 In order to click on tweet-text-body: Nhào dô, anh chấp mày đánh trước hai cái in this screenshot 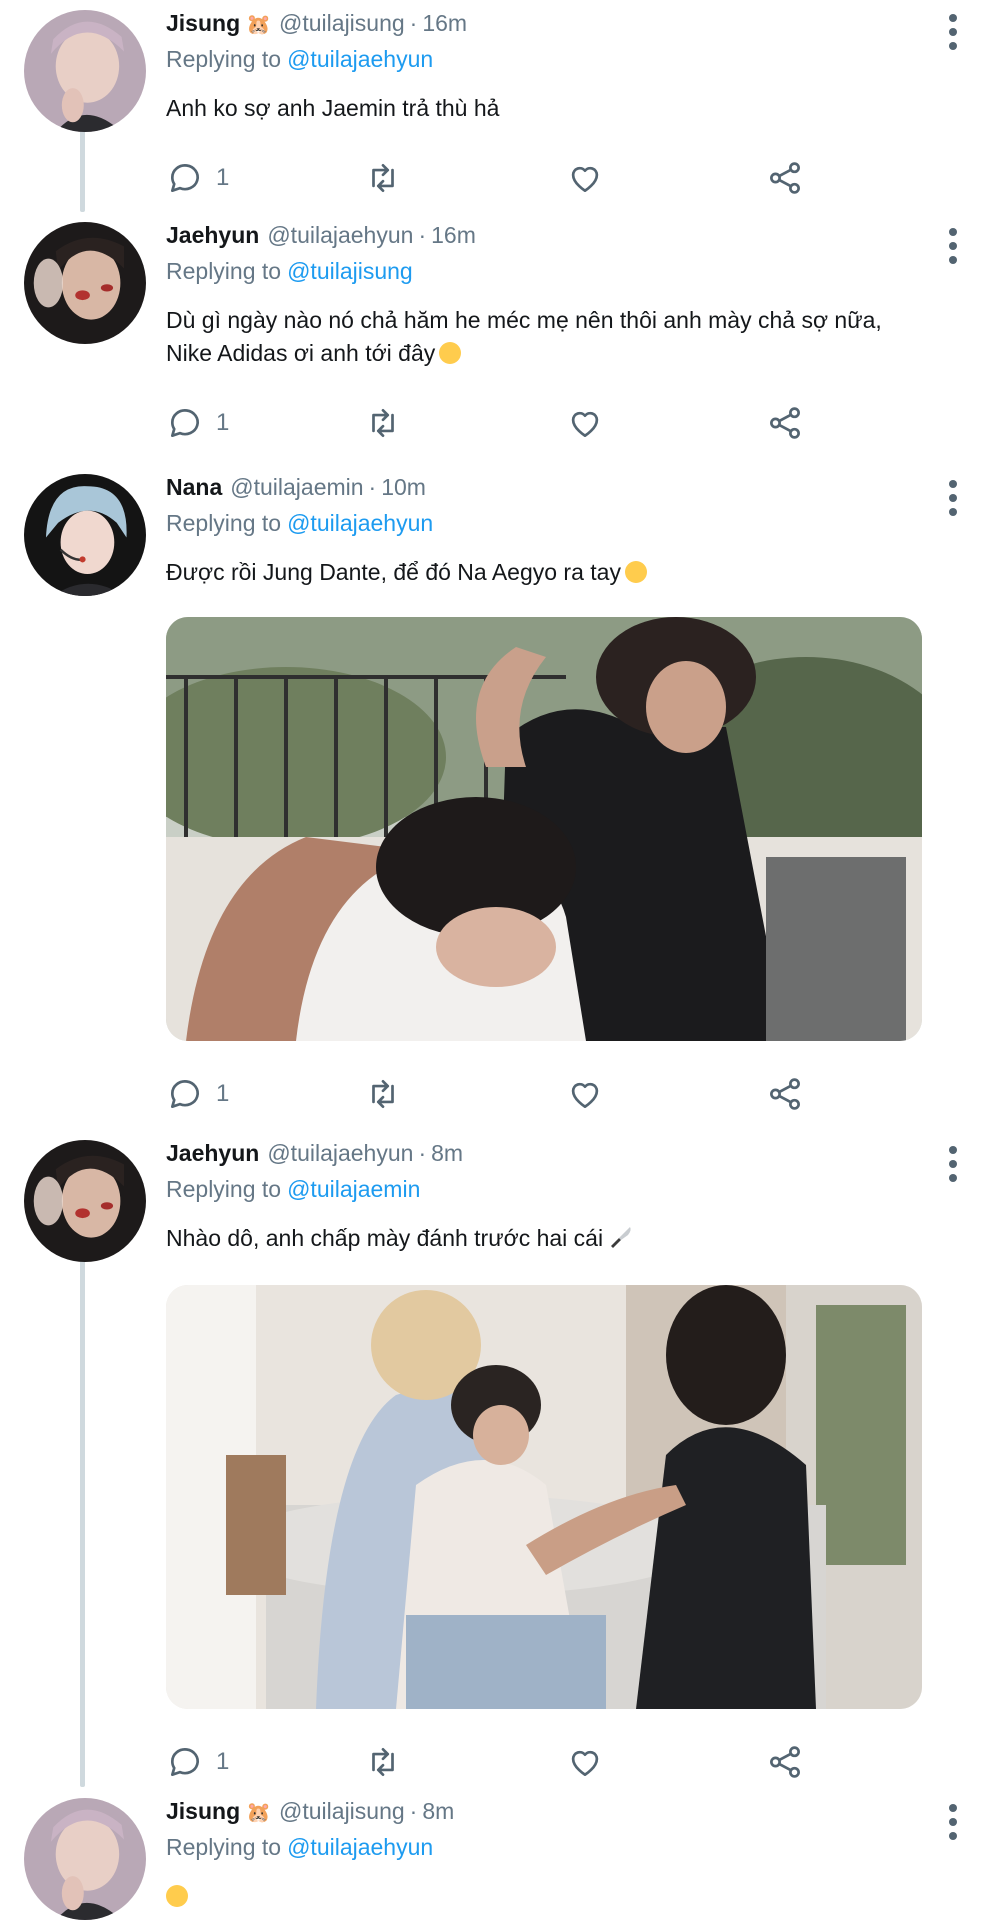, I will do `click(385, 1238)`.